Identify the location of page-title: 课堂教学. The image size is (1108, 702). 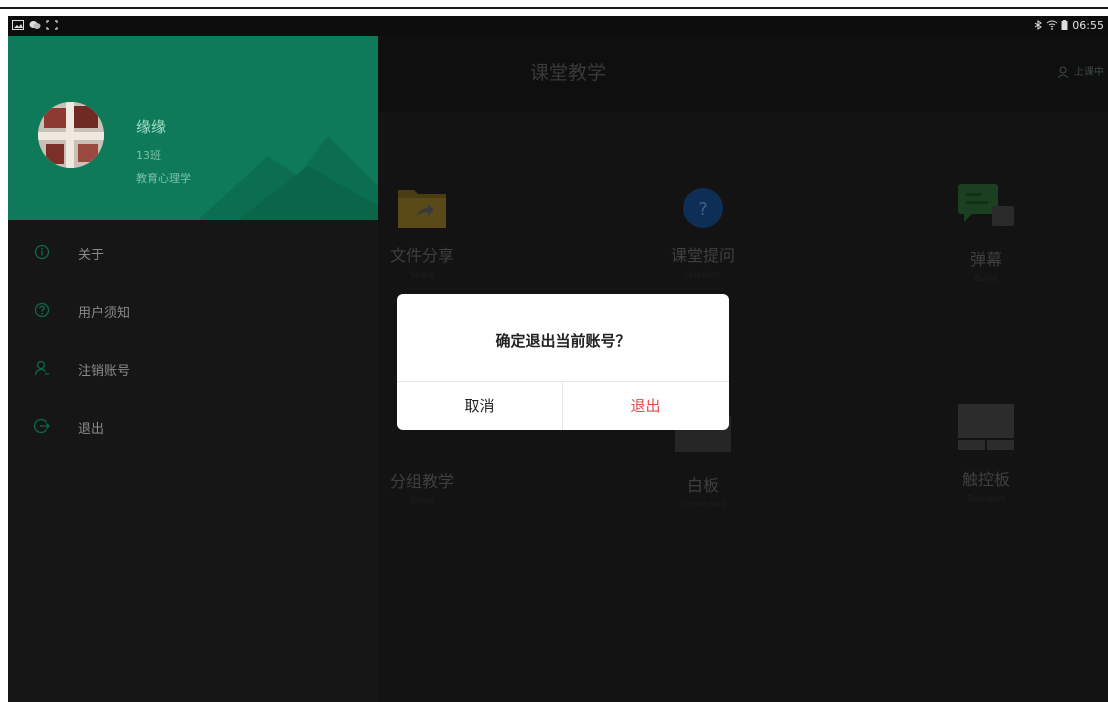
(567, 73).